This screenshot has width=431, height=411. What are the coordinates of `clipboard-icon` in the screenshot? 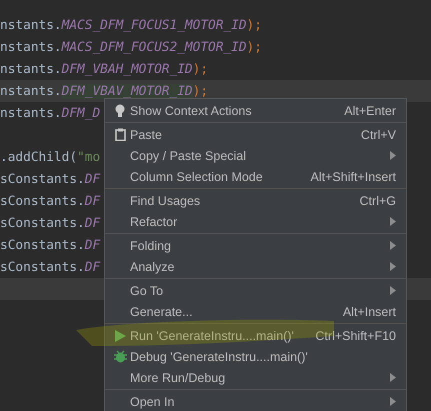 It's located at (120, 134).